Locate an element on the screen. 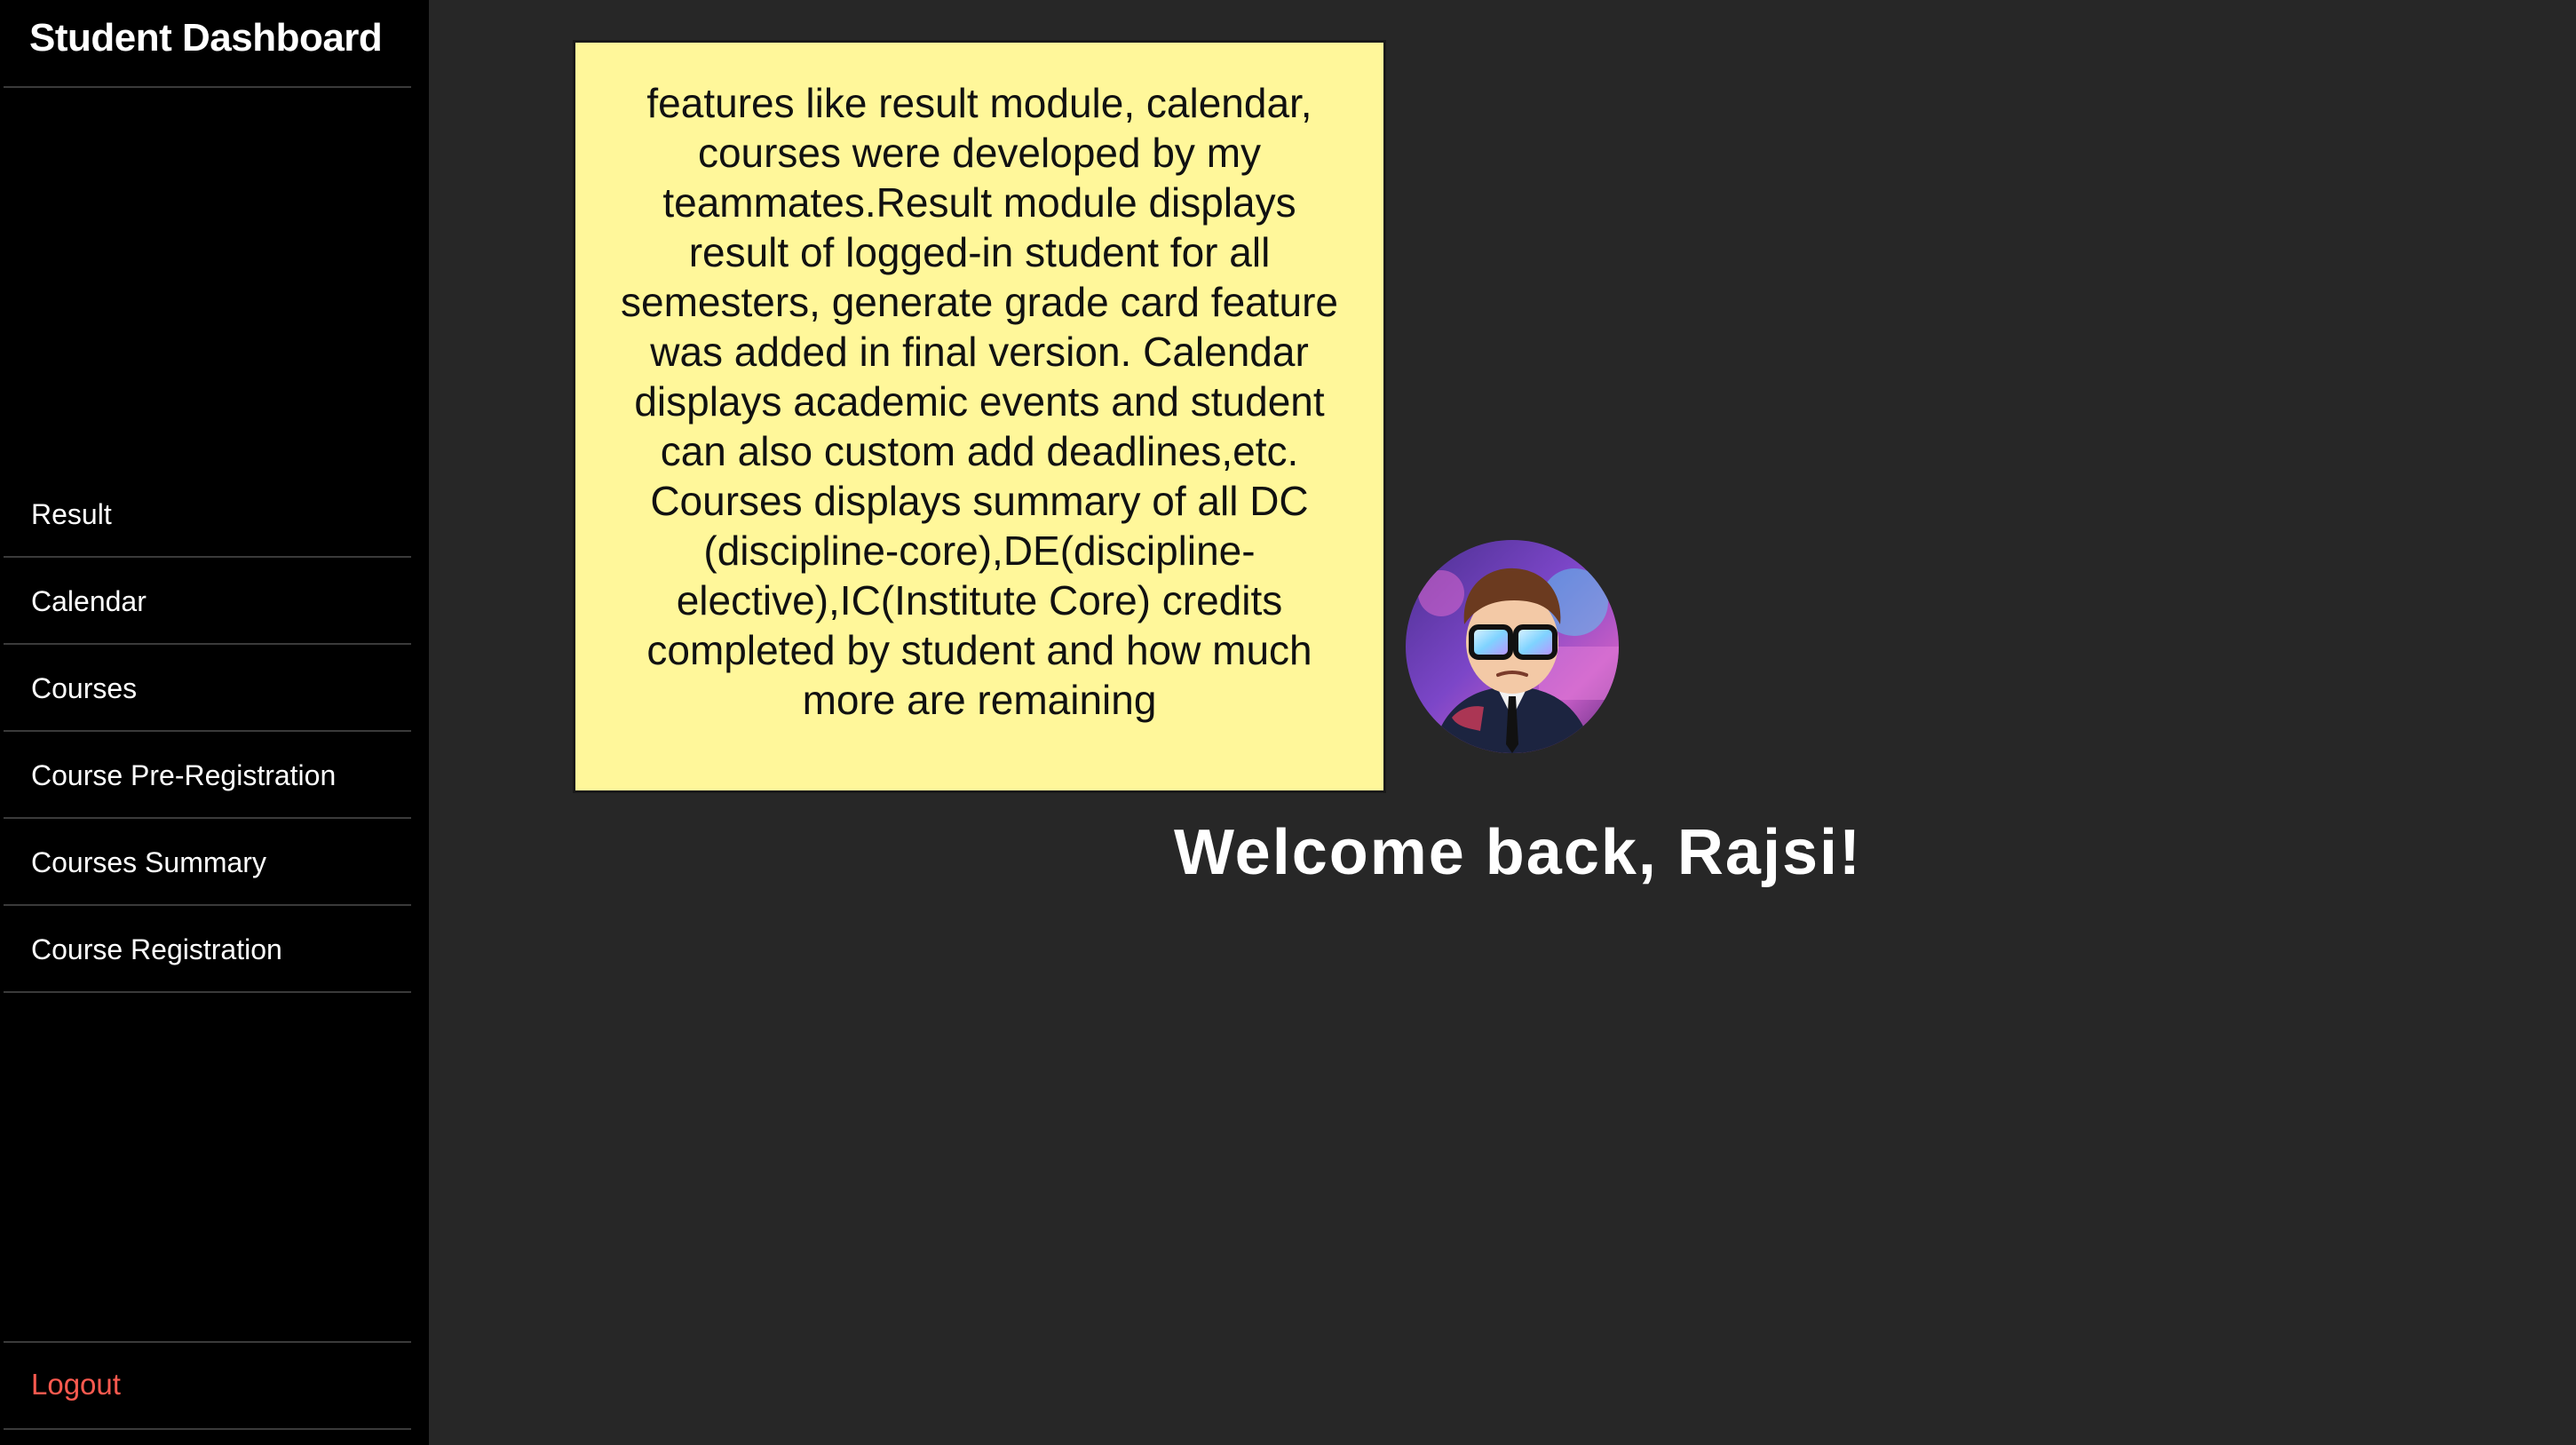  sidebar-item-label: Calendar is located at coordinates (89, 601).